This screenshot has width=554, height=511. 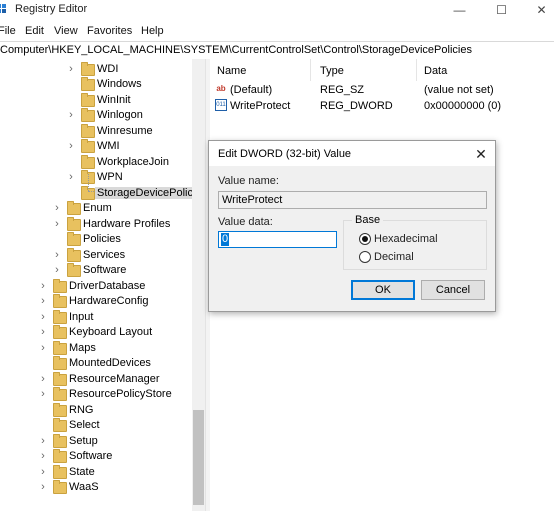 What do you see at coordinates (435, 71) in the screenshot?
I see `column-header-data: Data` at bounding box center [435, 71].